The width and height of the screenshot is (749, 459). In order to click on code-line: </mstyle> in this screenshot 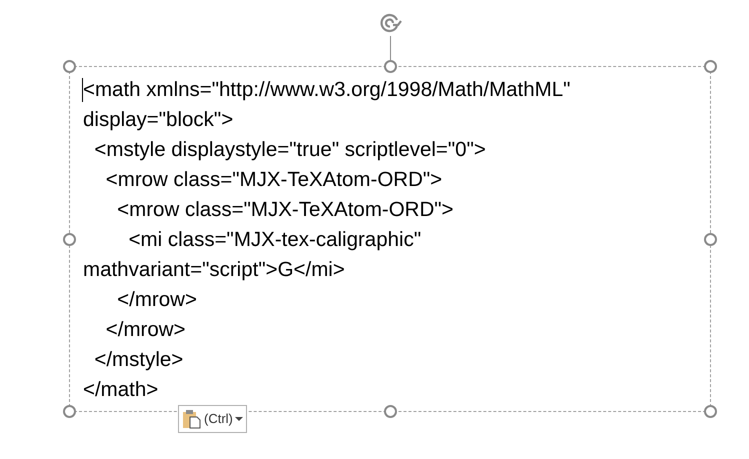, I will do `click(138, 360)`.